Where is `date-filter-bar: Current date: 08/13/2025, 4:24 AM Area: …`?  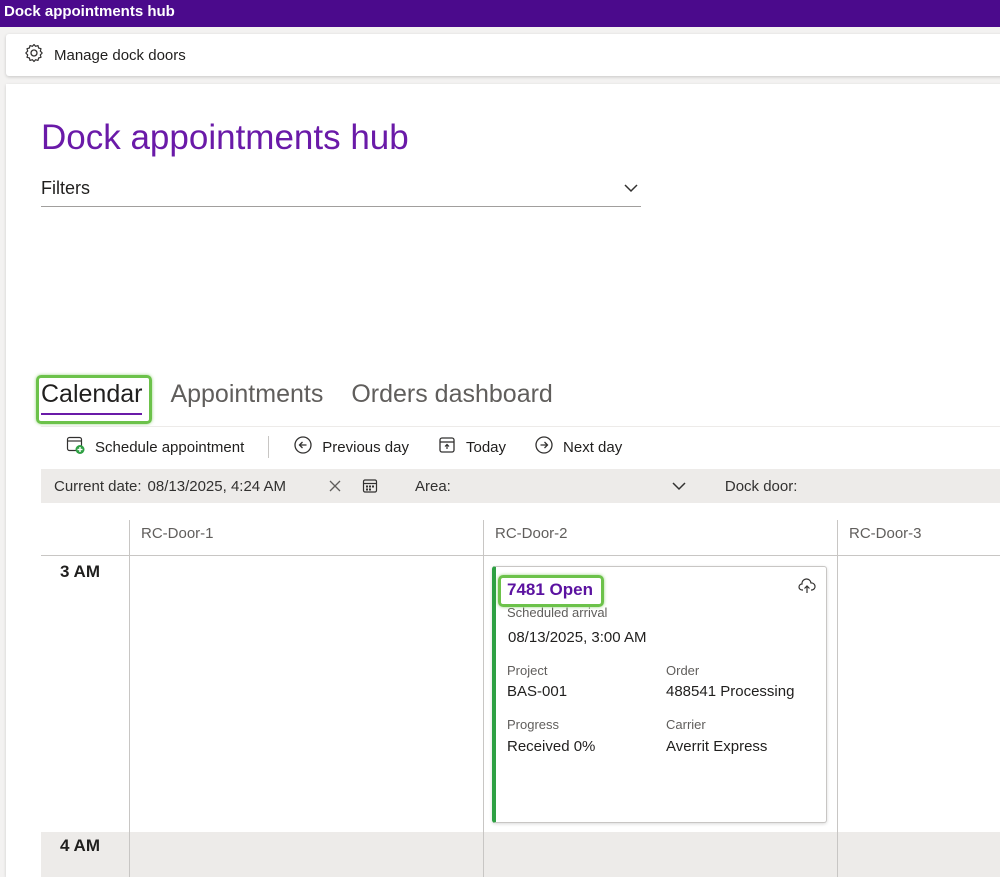
date-filter-bar: Current date: 08/13/2025, 4:24 AM Area: … is located at coordinates (520, 486).